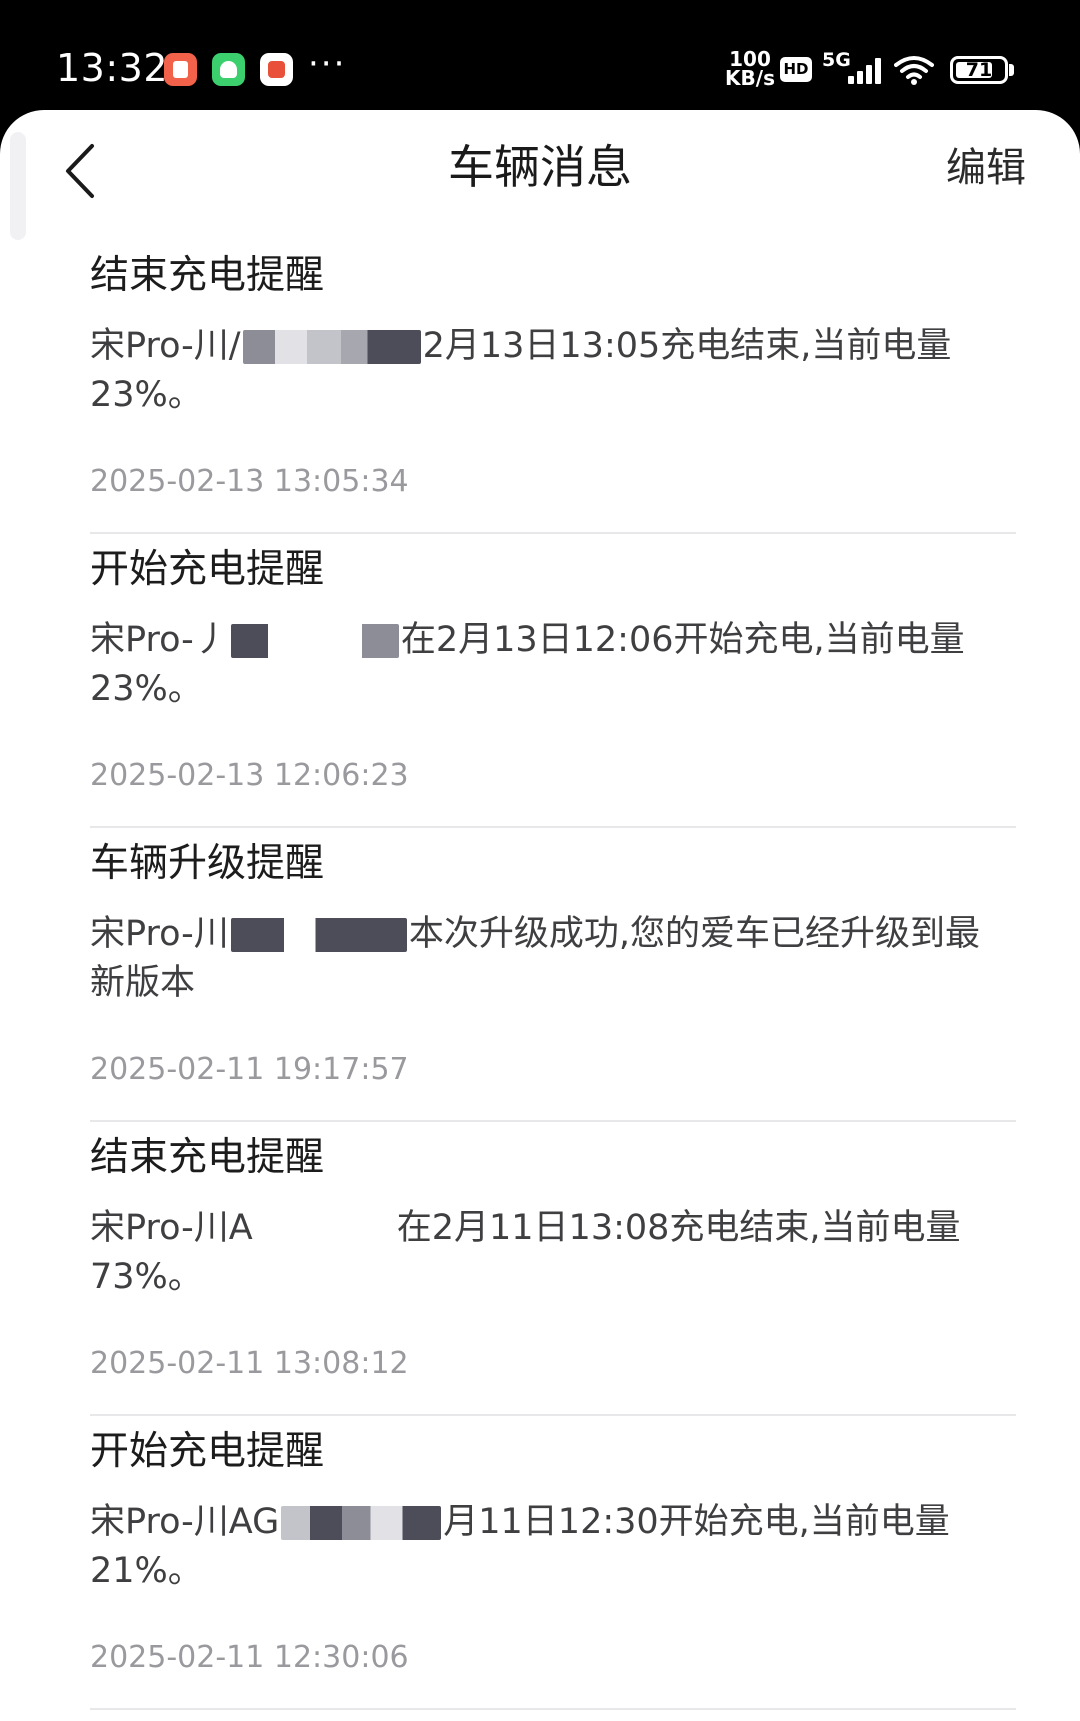 This screenshot has width=1080, height=1721. Describe the element at coordinates (249, 1657) in the screenshot. I see `message-time: 2025-02-11 12:30:06` at that location.